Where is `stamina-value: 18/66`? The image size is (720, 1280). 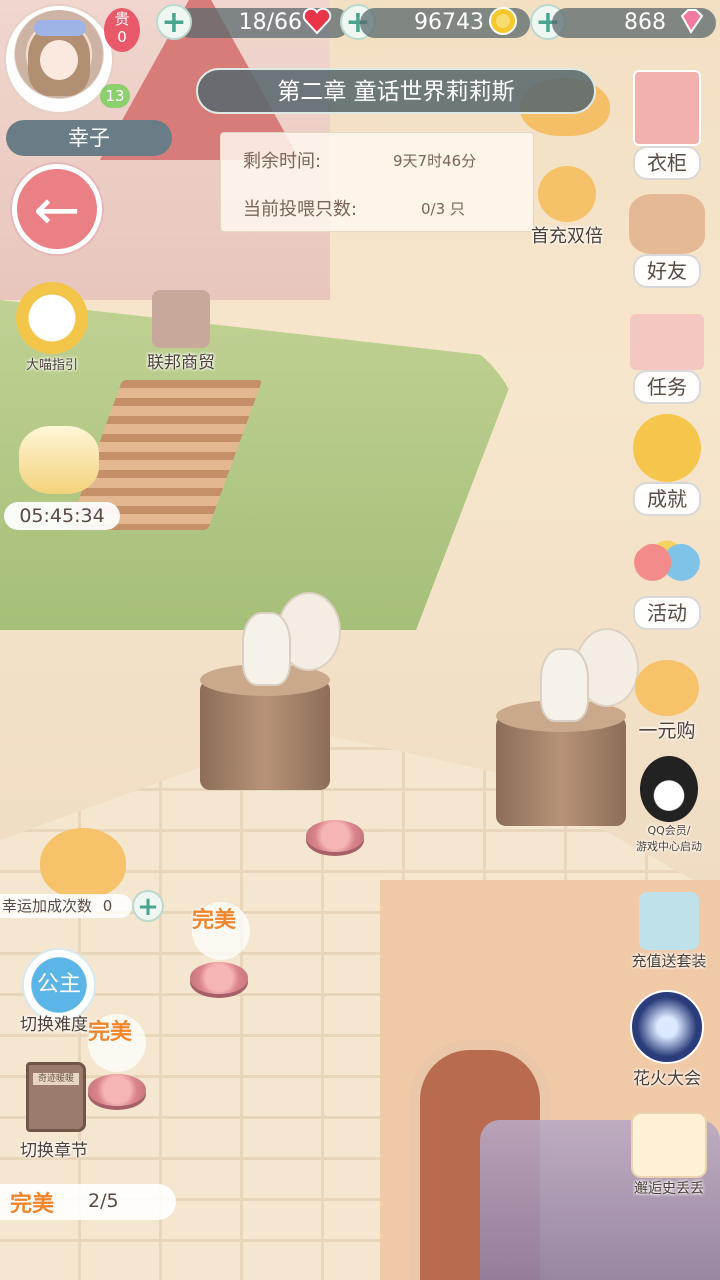
stamina-value: 18/66 is located at coordinates (270, 22).